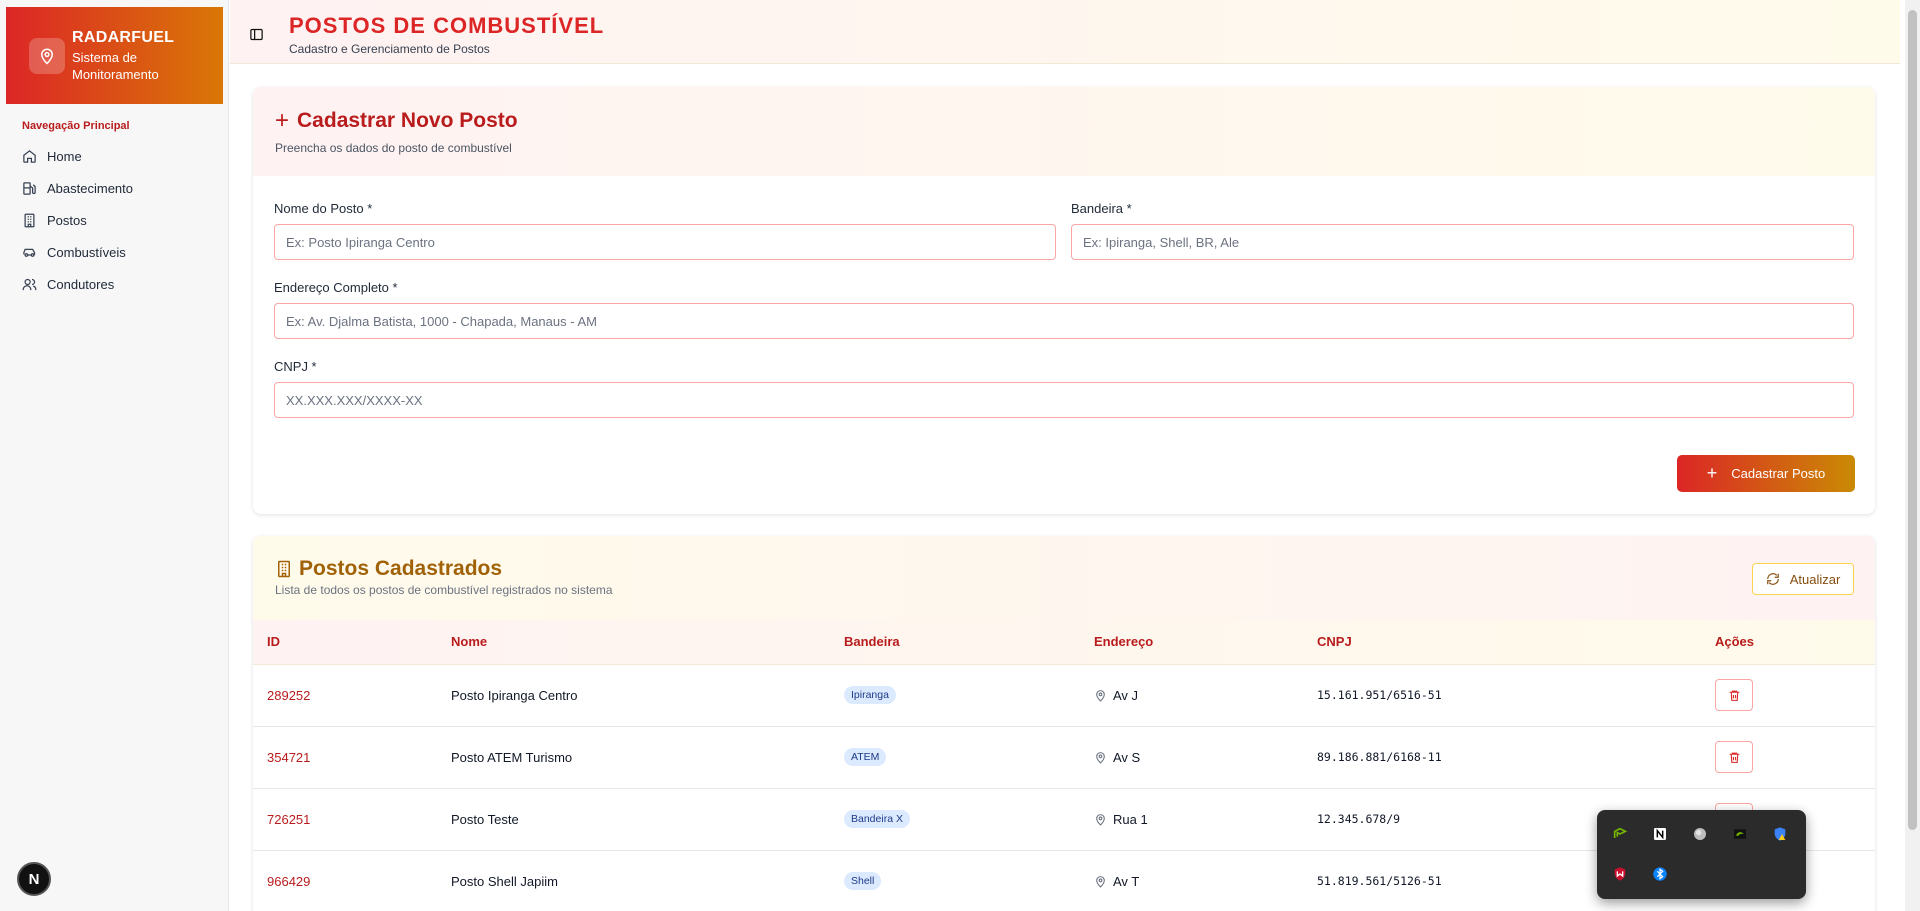  I want to click on scrollbar-thumb, so click(1912, 420).